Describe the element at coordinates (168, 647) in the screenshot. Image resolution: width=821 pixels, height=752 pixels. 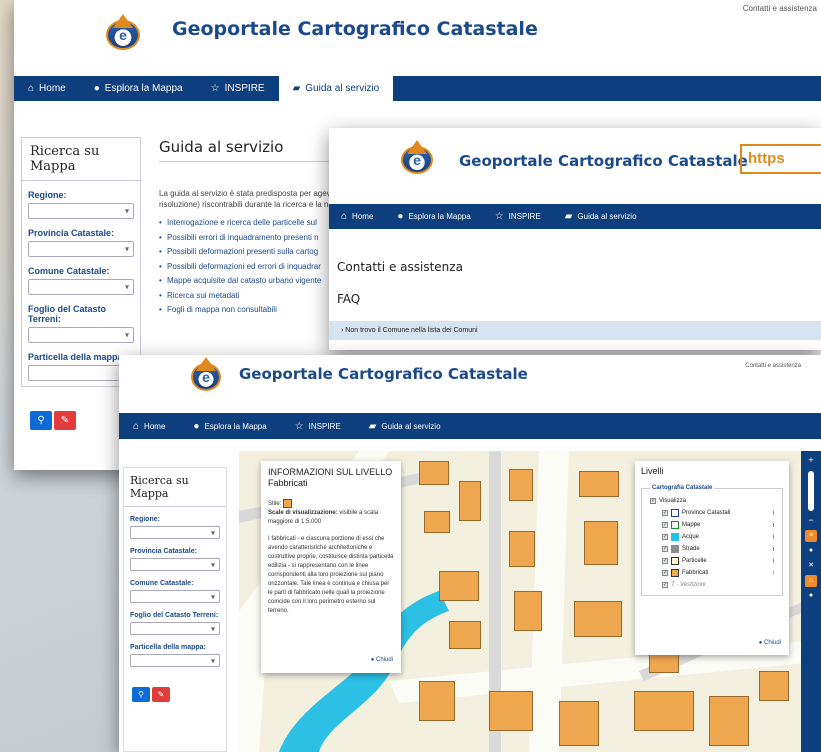
I see `particella-label: Particella della mappa:` at that location.